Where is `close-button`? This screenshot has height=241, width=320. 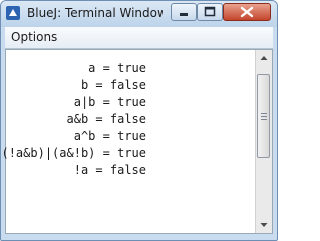 close-button is located at coordinates (247, 12).